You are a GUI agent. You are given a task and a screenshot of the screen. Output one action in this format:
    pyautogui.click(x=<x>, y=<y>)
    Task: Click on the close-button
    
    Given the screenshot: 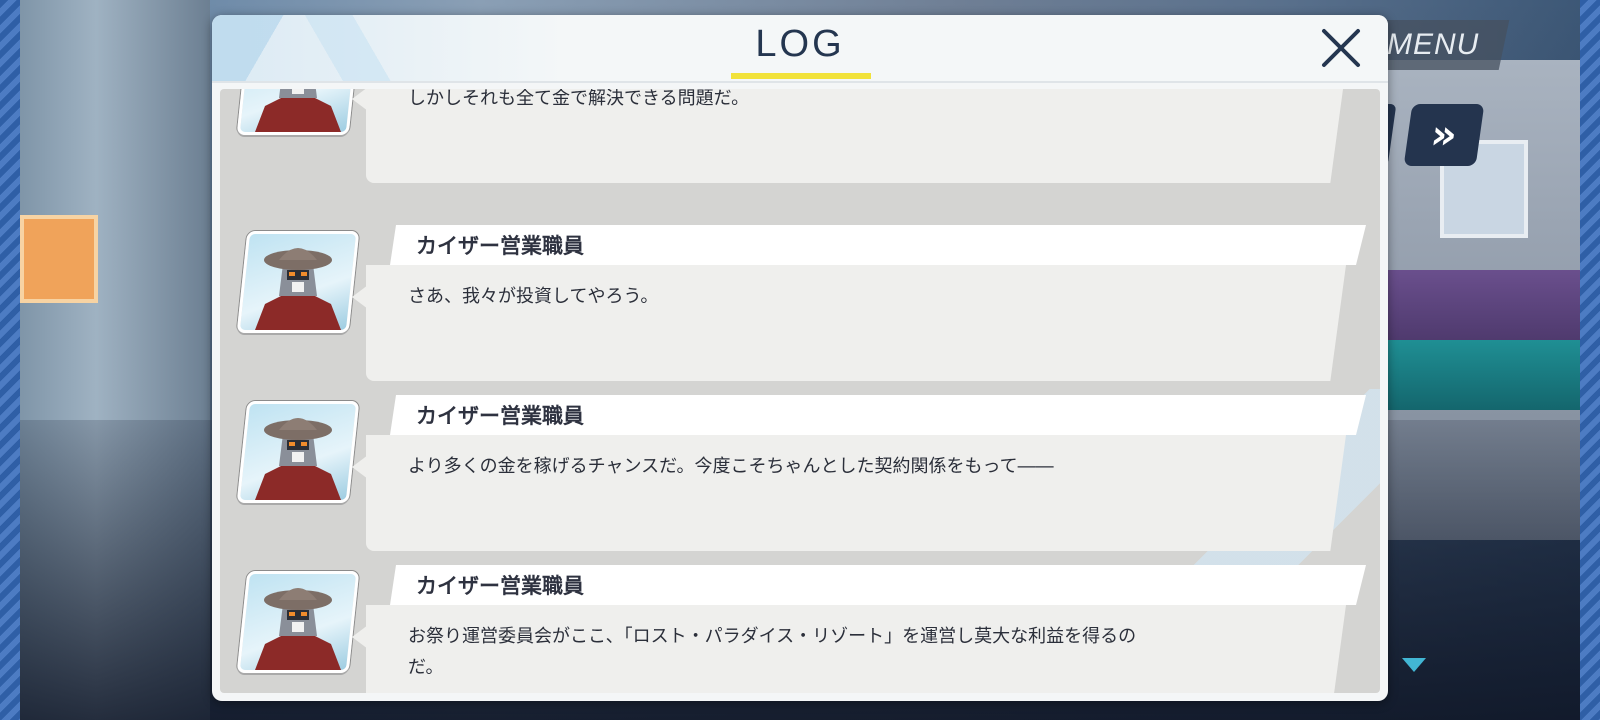 What is the action you would take?
    pyautogui.click(x=1341, y=48)
    